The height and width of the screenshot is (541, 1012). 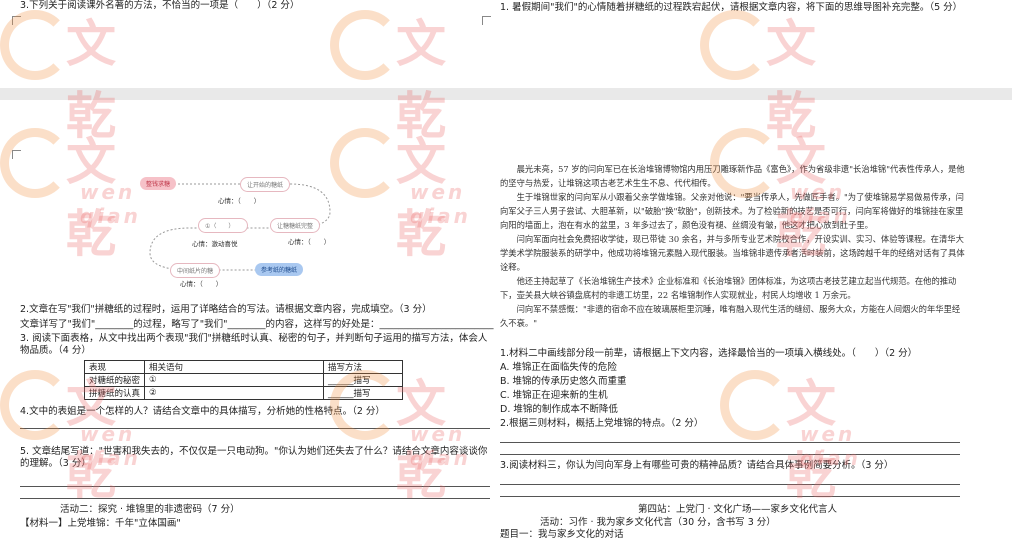 What do you see at coordinates (195, 270) in the screenshot?
I see `node-step4: 中间纸片的糖` at bounding box center [195, 270].